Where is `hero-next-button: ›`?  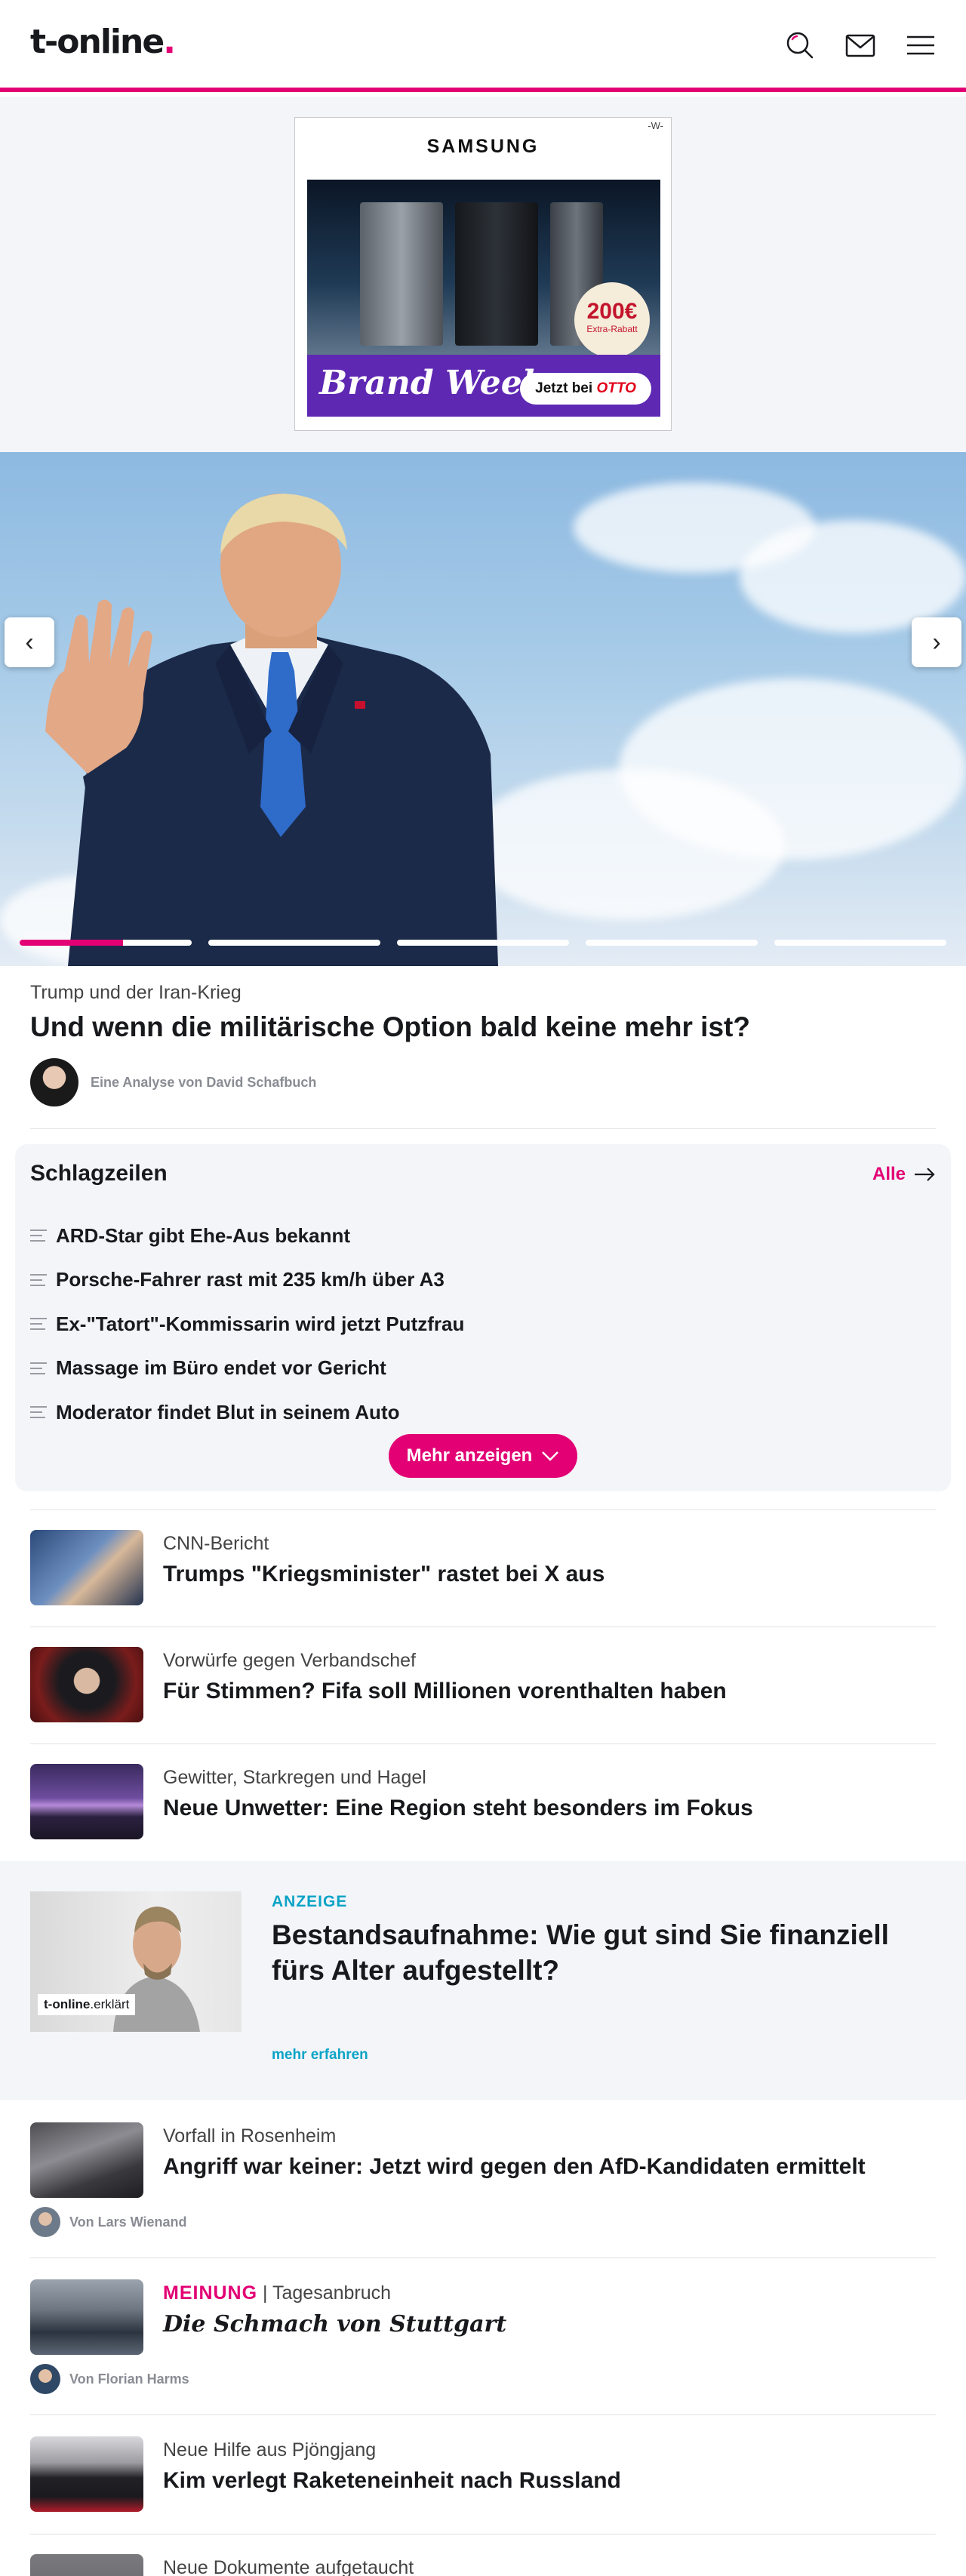 hero-next-button: › is located at coordinates (936, 642).